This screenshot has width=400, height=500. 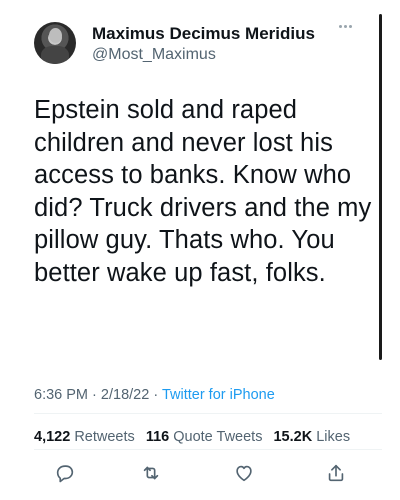 I want to click on avatar-head, so click(x=55, y=35).